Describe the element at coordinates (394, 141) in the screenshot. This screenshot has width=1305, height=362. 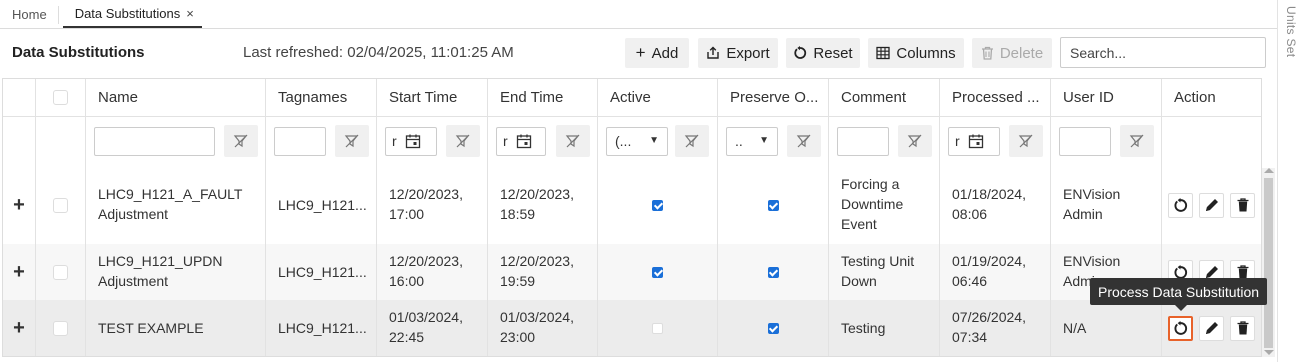
I see `start-time-filter-value: r` at that location.